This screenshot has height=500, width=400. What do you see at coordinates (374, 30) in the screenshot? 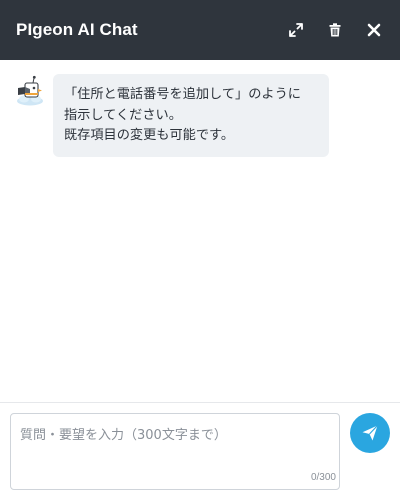
I see `close-icon` at bounding box center [374, 30].